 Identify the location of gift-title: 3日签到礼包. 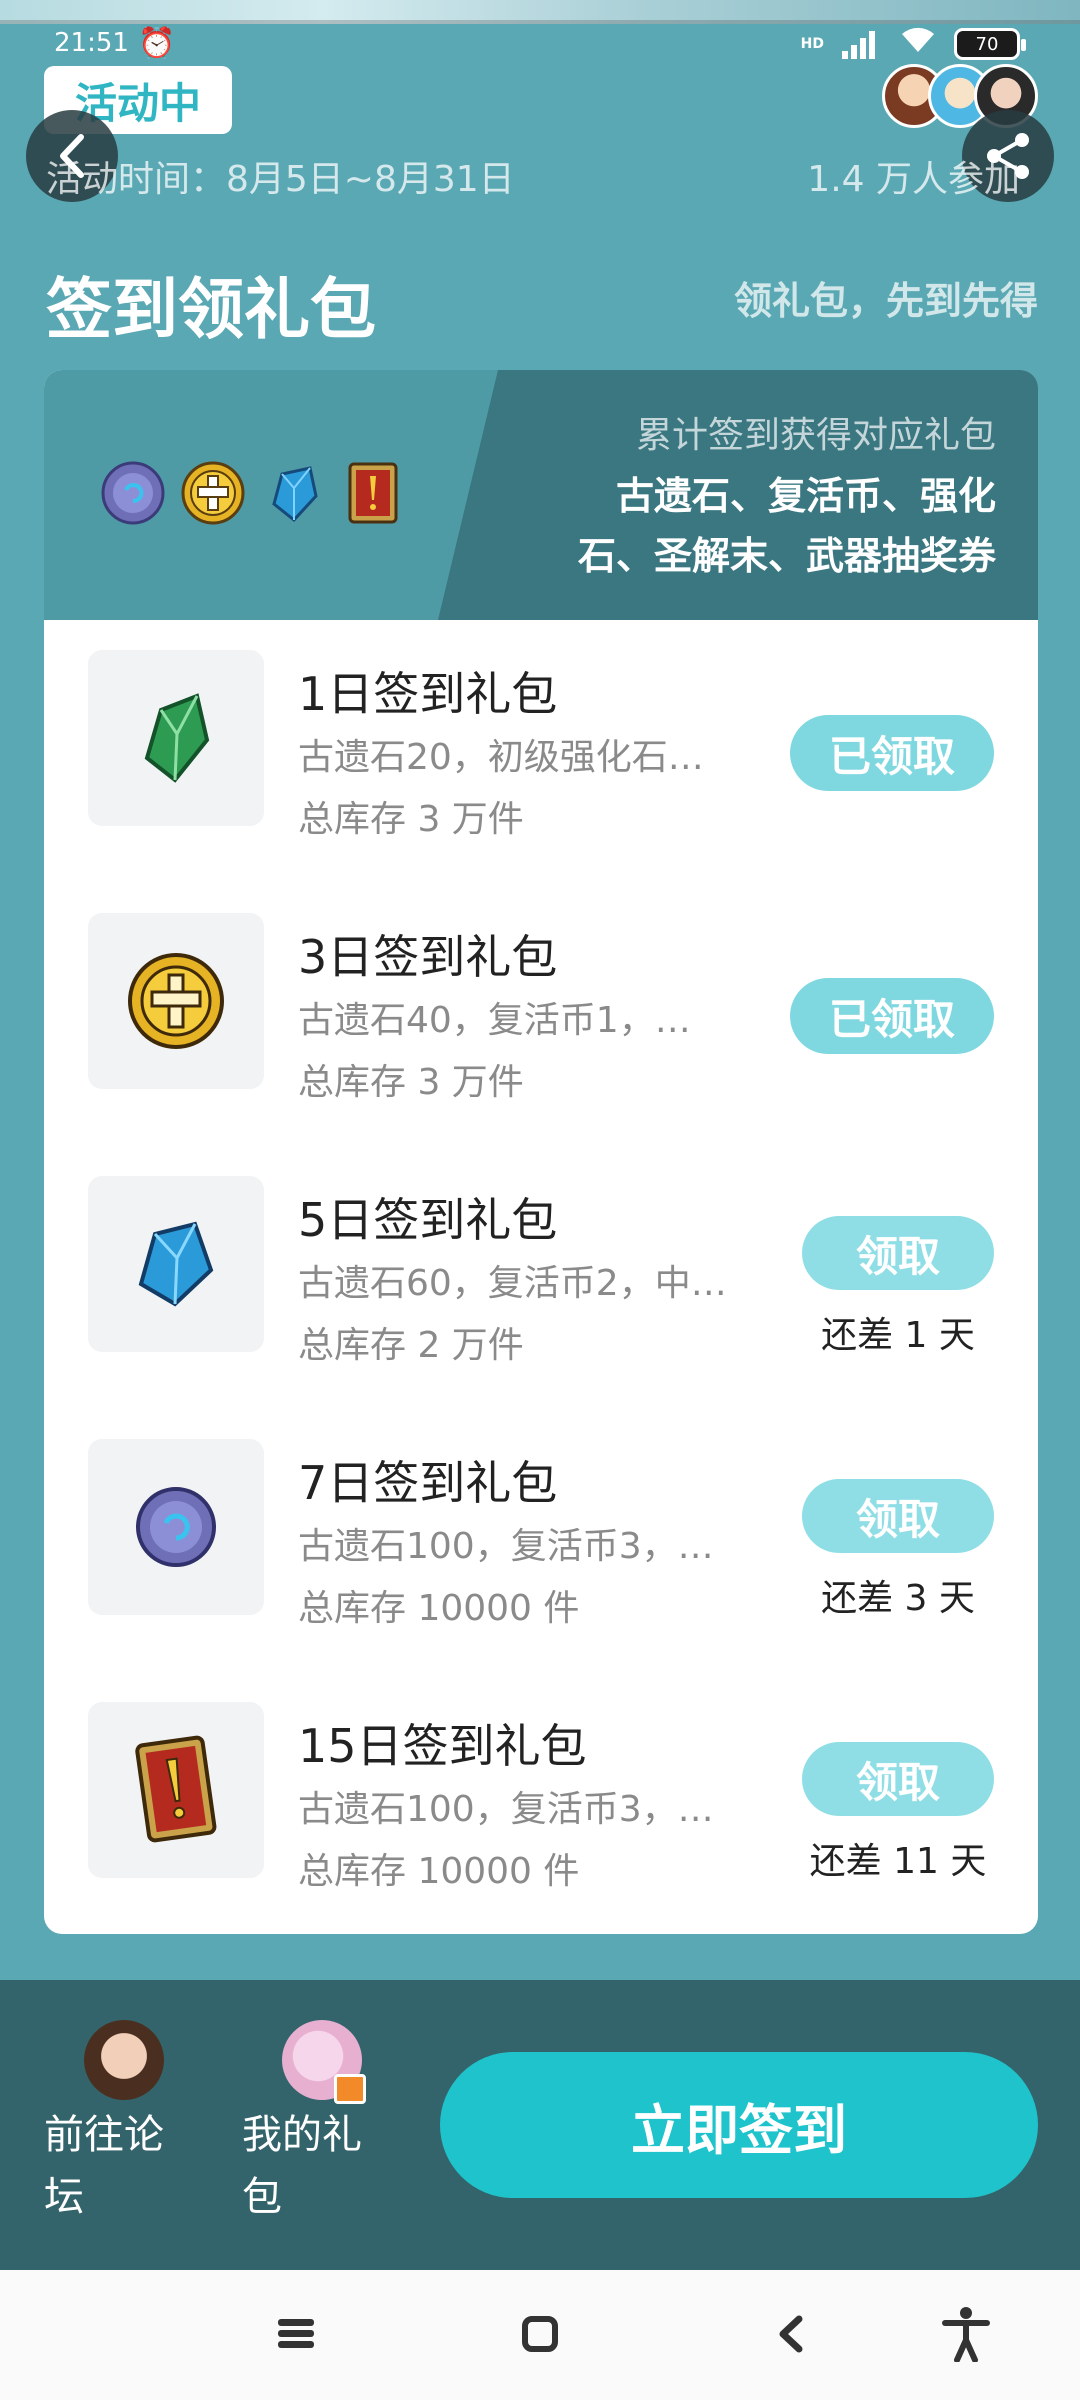
(428, 957).